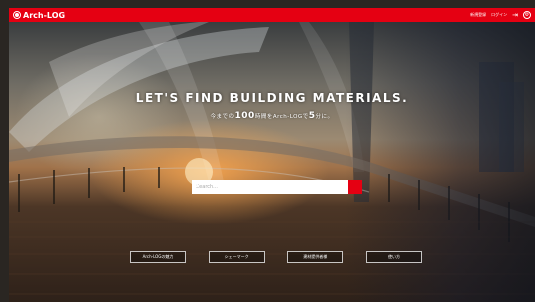  What do you see at coordinates (44, 15) in the screenshot?
I see `brand-name: Arch-LOG` at bounding box center [44, 15].